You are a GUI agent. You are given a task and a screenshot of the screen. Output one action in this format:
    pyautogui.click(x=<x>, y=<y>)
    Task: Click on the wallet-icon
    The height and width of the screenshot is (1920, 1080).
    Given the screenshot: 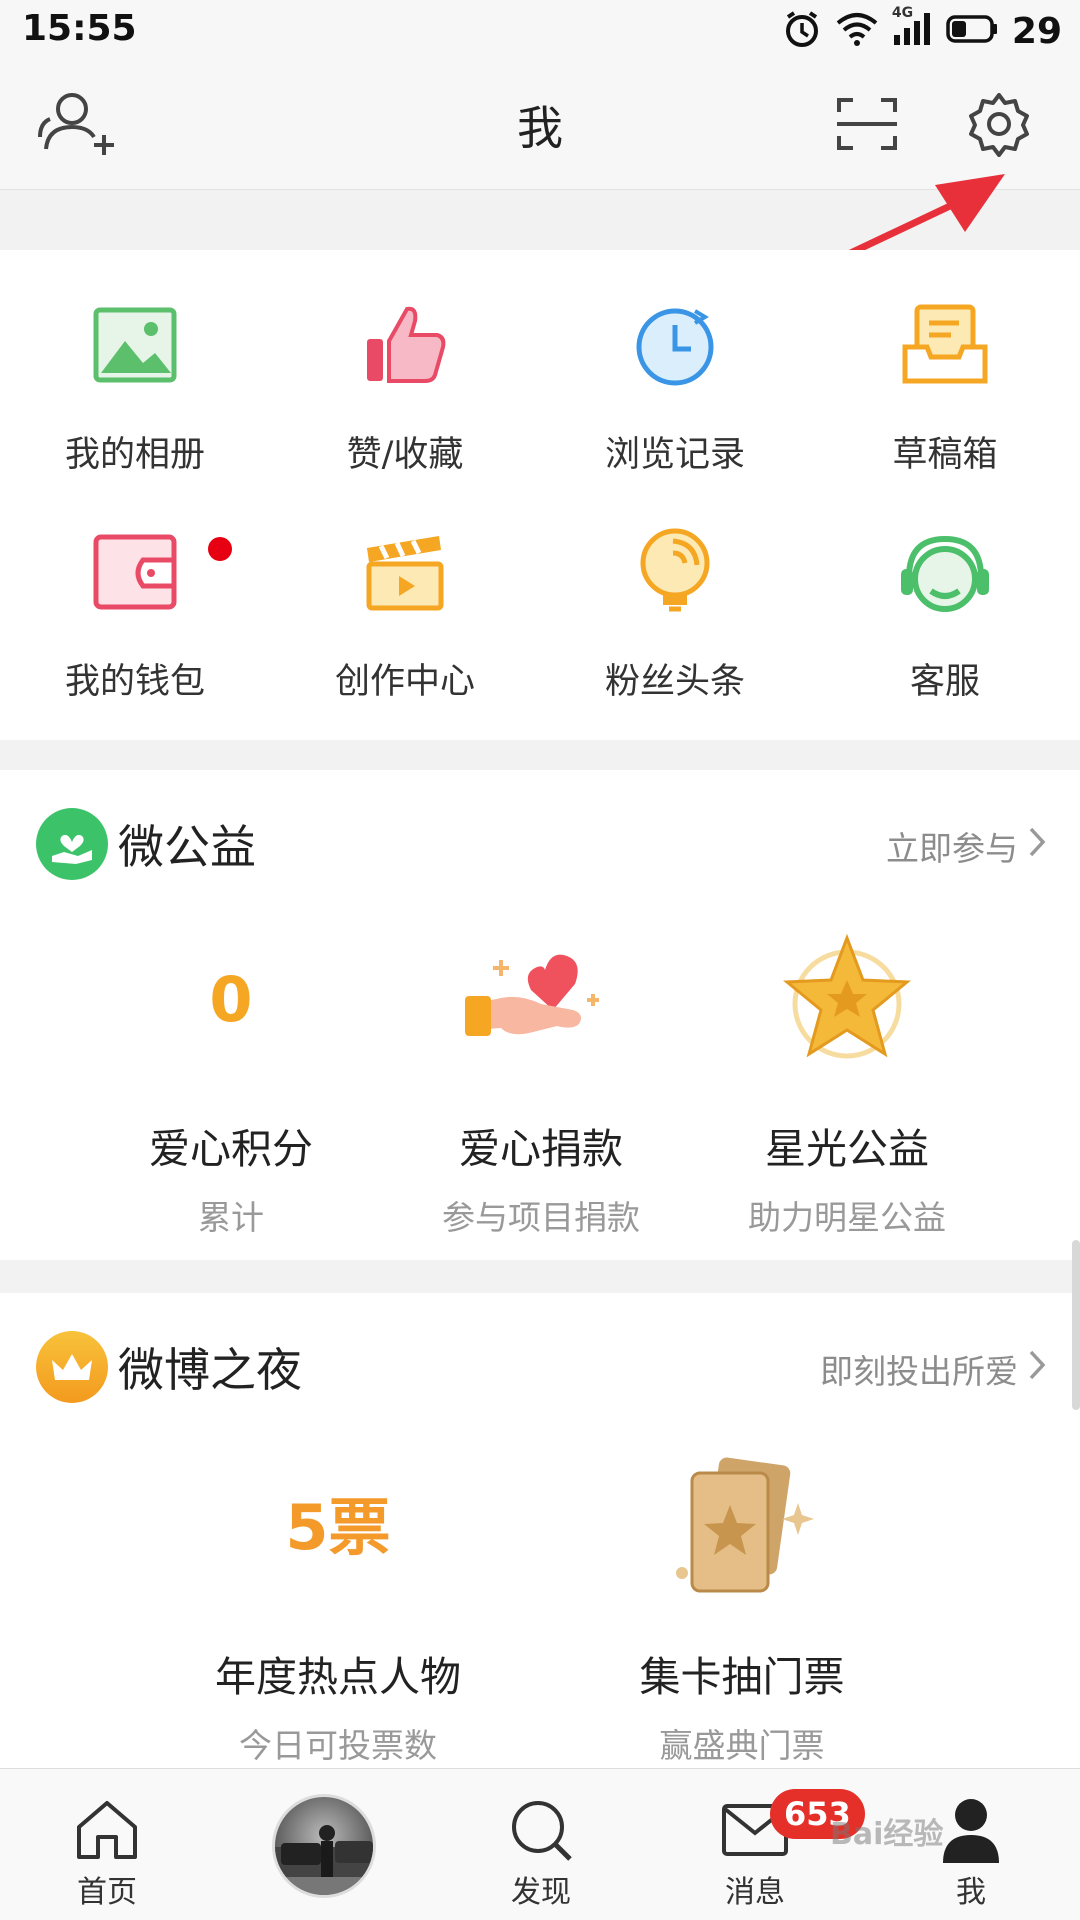 What is the action you would take?
    pyautogui.click(x=135, y=572)
    